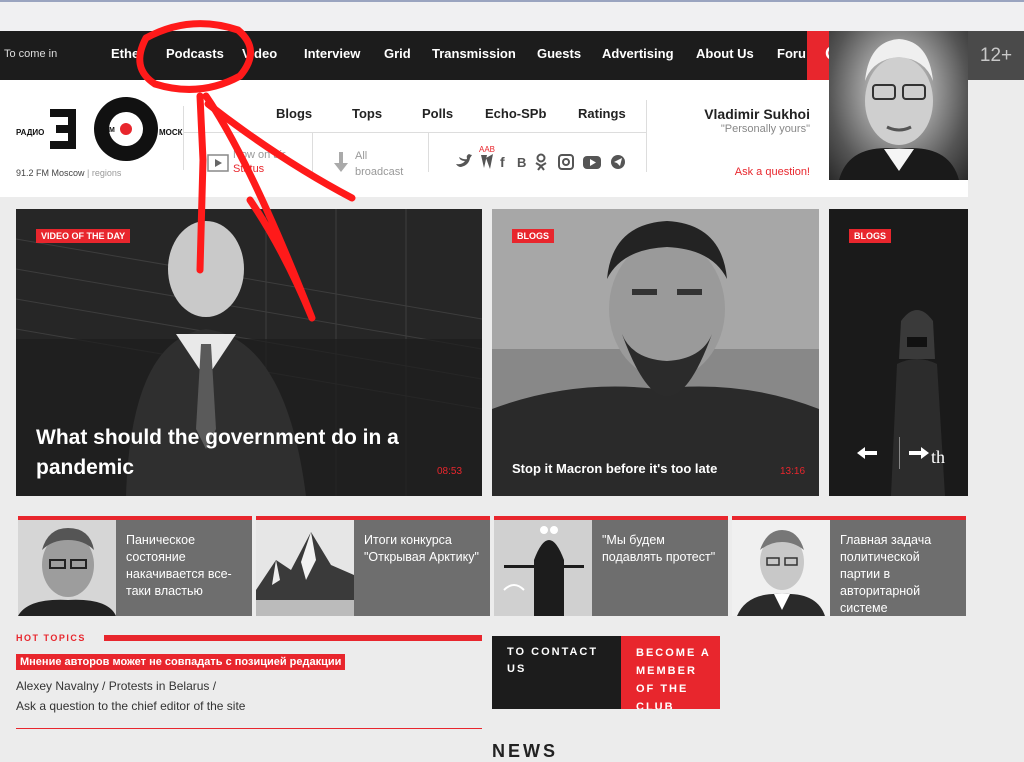 The width and height of the screenshot is (1024, 762). I want to click on arrow-suffix-text: th, so click(938, 457).